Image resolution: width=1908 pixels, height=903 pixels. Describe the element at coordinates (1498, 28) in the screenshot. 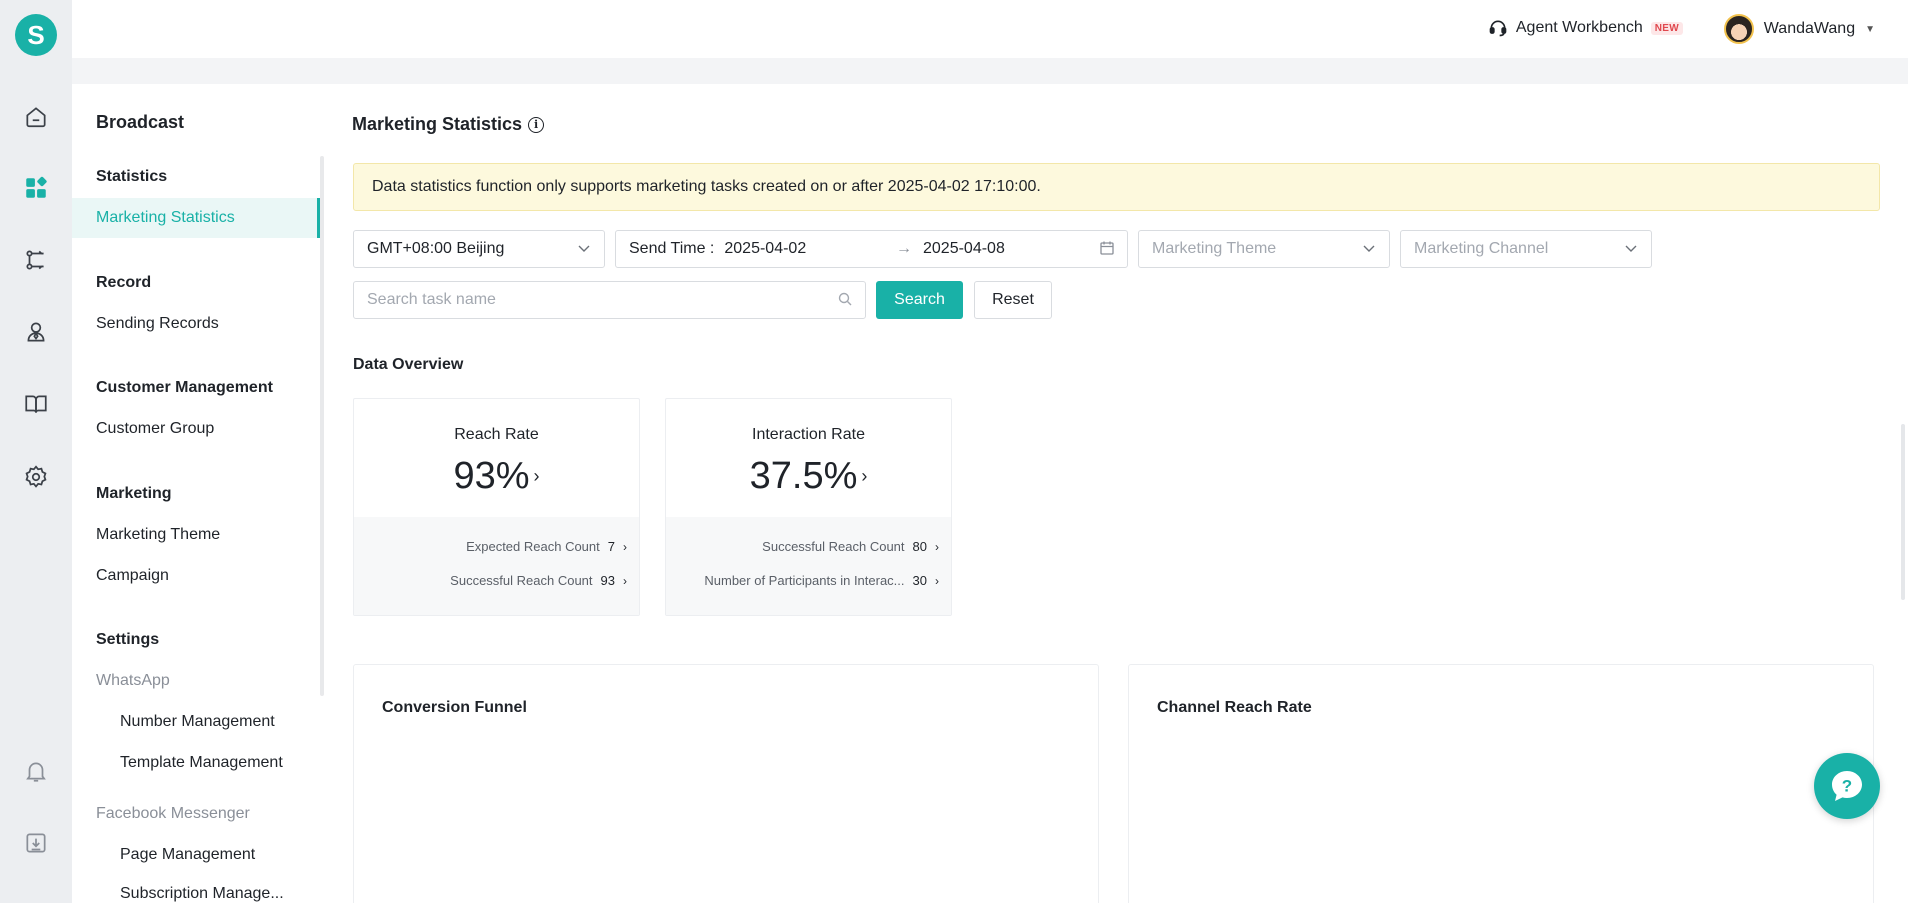

I see `headset-icon` at that location.